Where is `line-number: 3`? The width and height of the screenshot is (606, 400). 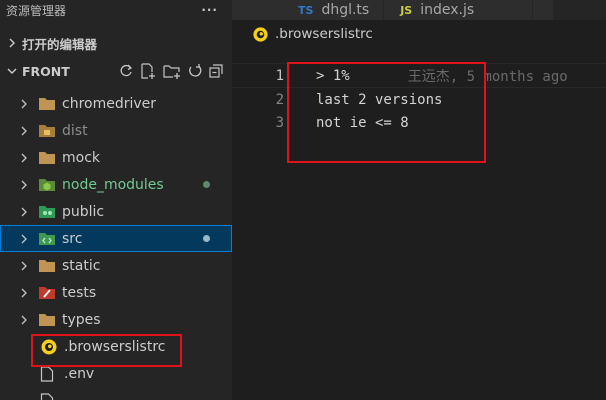 line-number: 3 is located at coordinates (279, 122).